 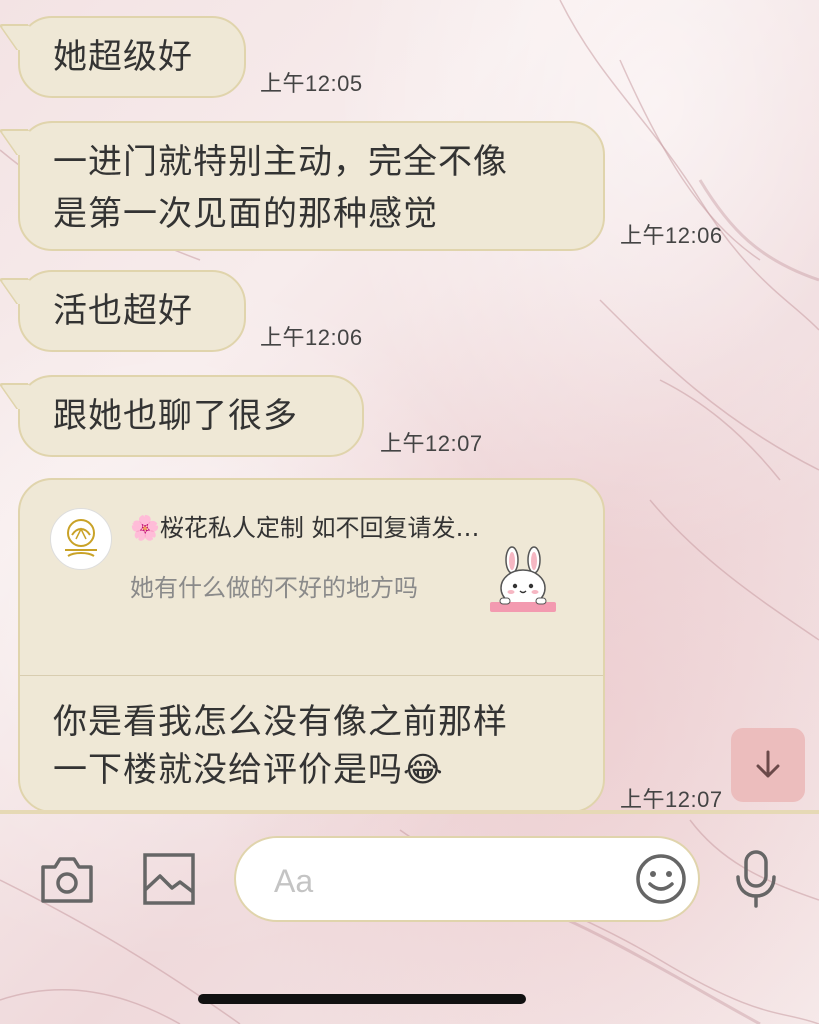 What do you see at coordinates (311, 675) in the screenshot?
I see `reply-divider` at bounding box center [311, 675].